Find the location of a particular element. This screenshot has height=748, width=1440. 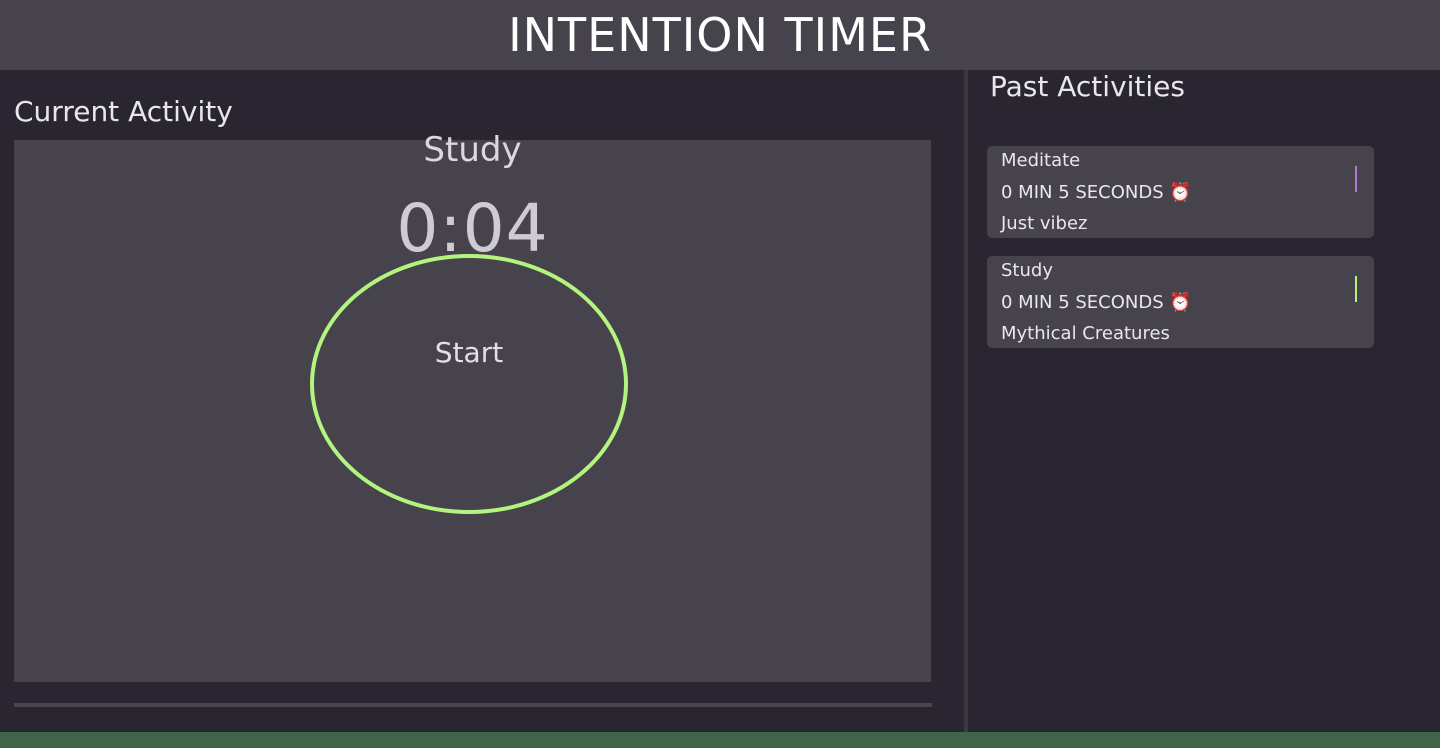

past-activity-note: Mythical Creatures is located at coordinates (1085, 333).